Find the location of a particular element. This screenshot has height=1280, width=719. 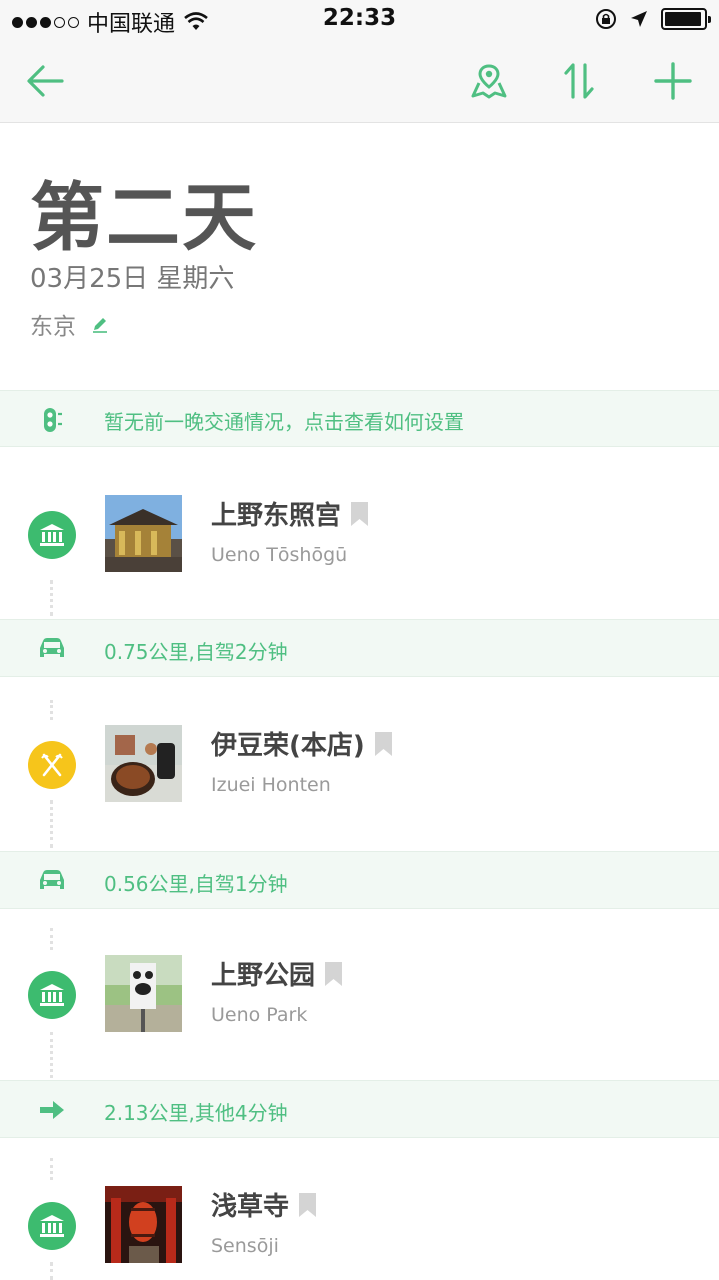

transit-notice: 暂无前一晚交通情况，点击查看如何设置 is located at coordinates (359, 418).